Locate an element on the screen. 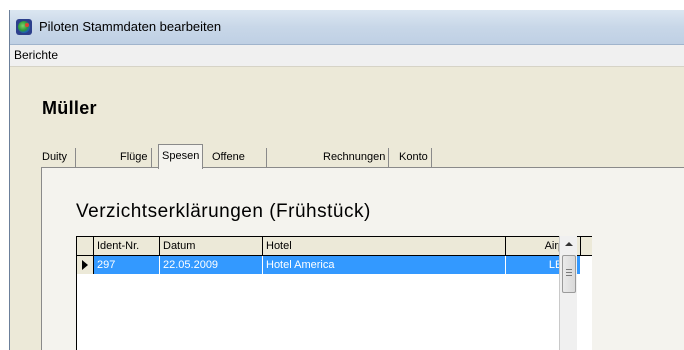 This screenshot has height=350, width=684. vertical-scrollbar is located at coordinates (568, 293).